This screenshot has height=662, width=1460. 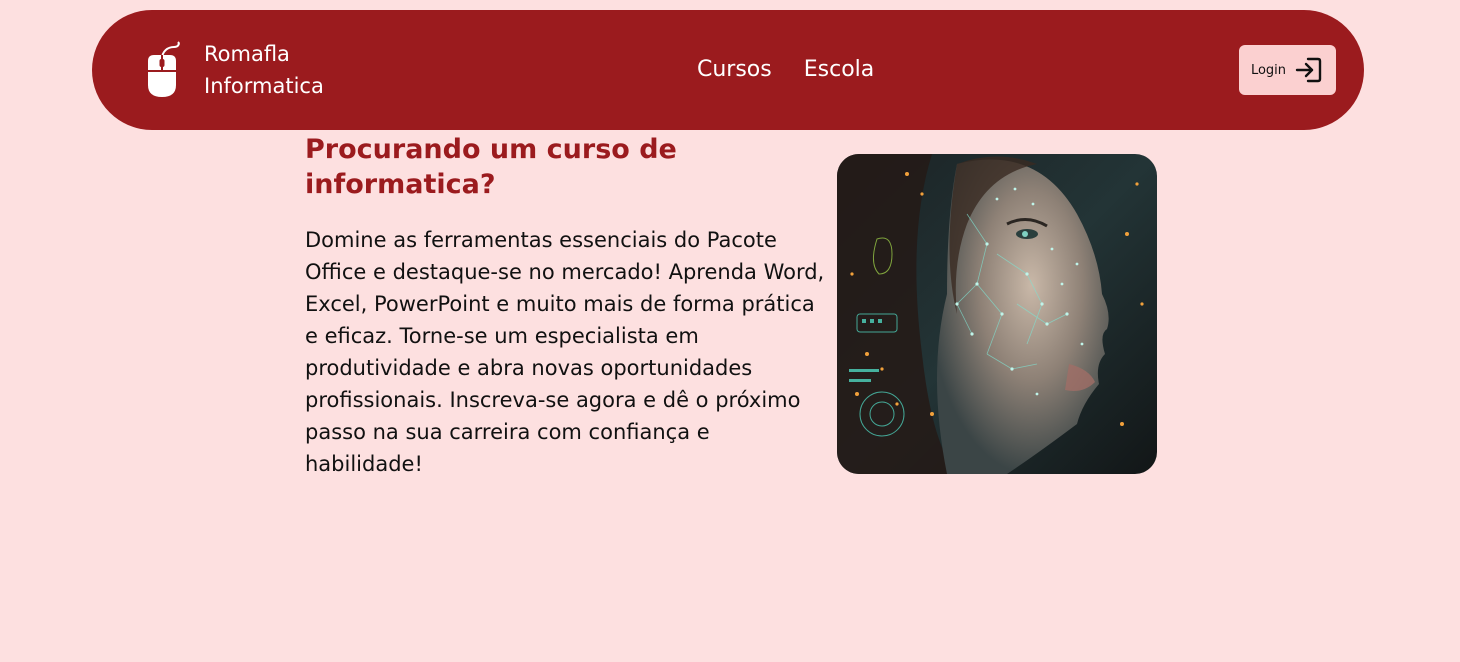 What do you see at coordinates (491, 167) in the screenshot?
I see `hero-title: Procurando um curso de informatica?` at bounding box center [491, 167].